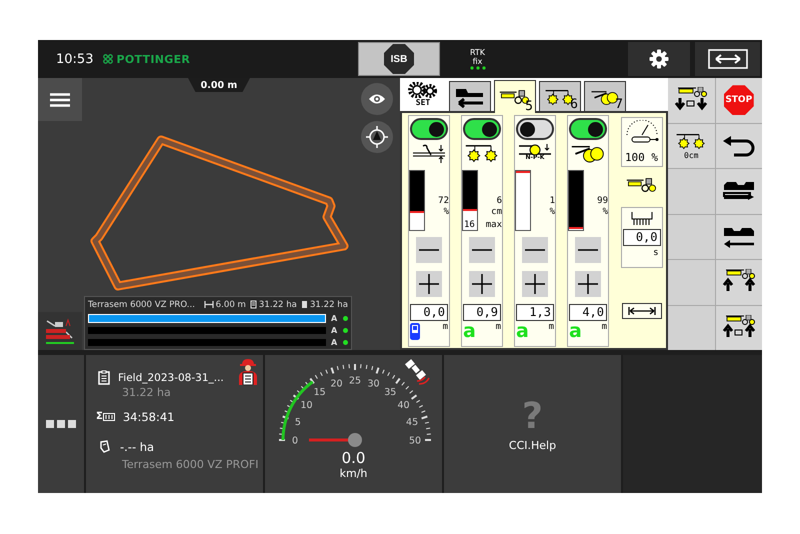  What do you see at coordinates (373, 384) in the screenshot?
I see `gauge-label: 30` at bounding box center [373, 384].